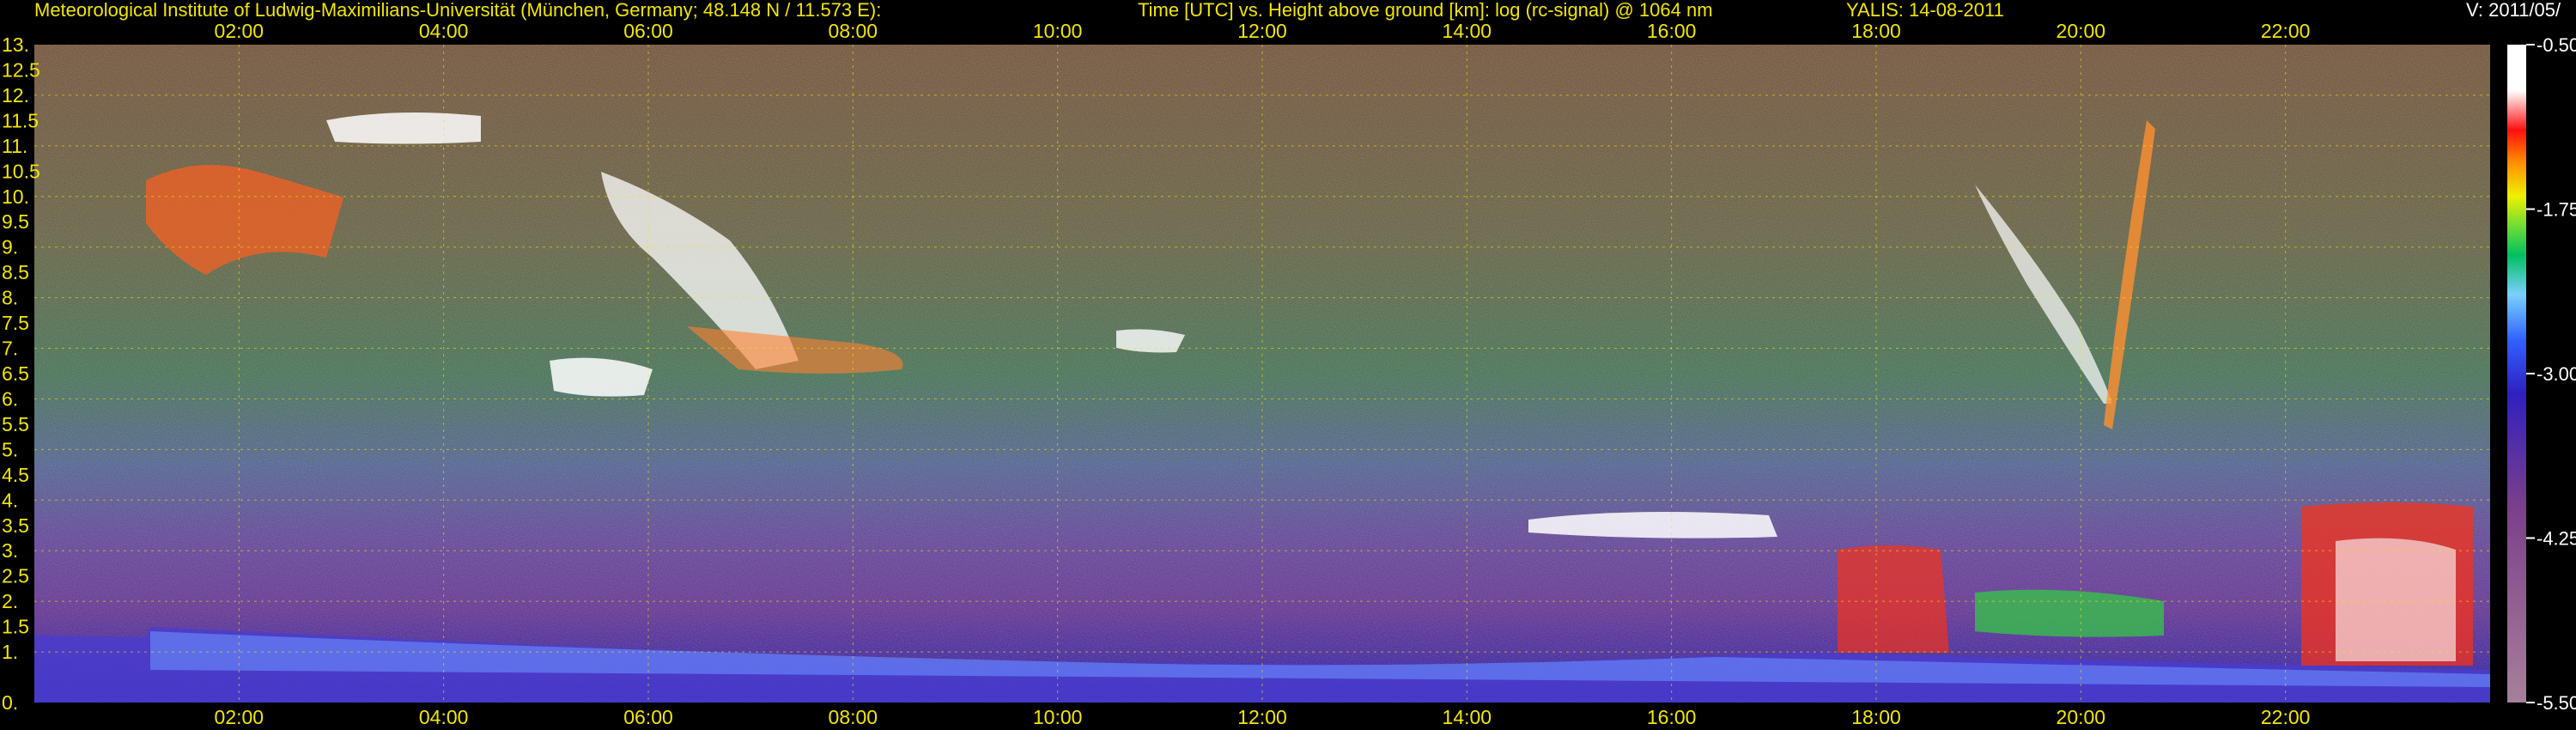  Describe the element at coordinates (240, 717) in the screenshot. I see `x-tick-label-bottom: 02:00` at that location.